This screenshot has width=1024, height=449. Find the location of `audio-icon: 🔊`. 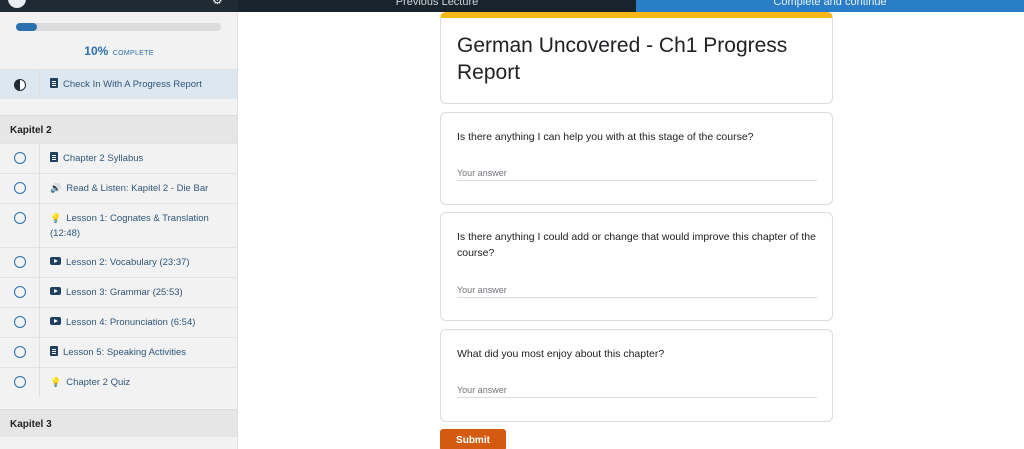

audio-icon: 🔊 is located at coordinates (56, 188).